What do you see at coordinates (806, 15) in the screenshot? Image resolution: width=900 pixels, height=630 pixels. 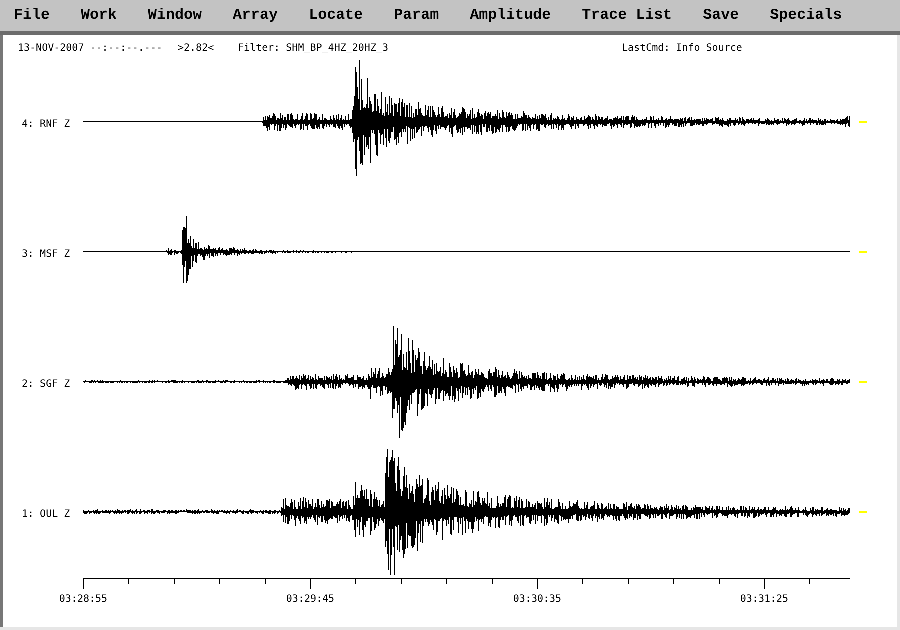 I see `menu-item: Specials` at bounding box center [806, 15].